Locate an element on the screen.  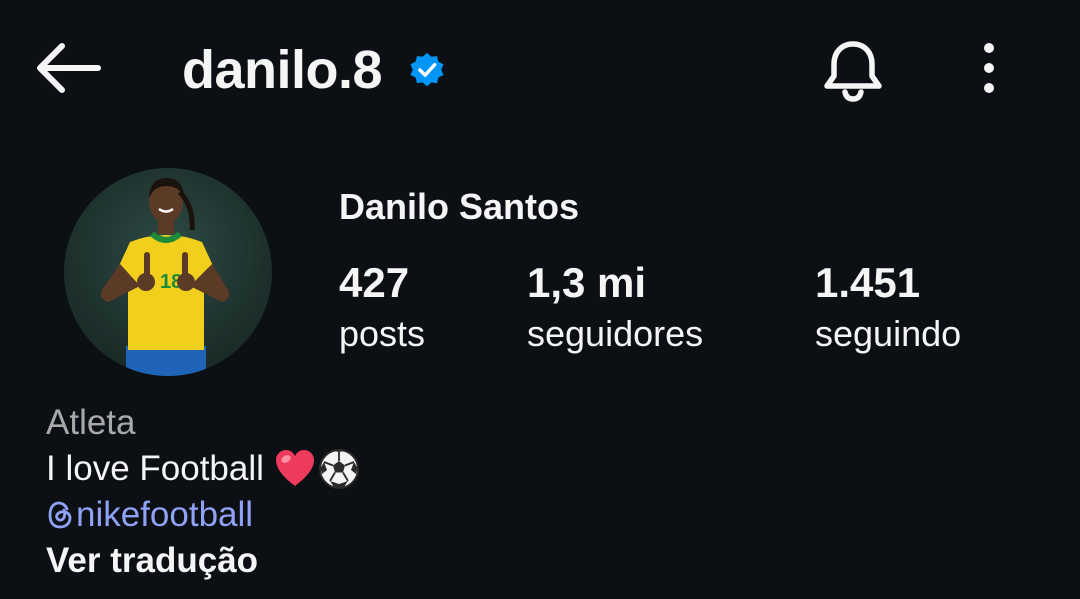
player-photo: 18 is located at coordinates (165, 277).